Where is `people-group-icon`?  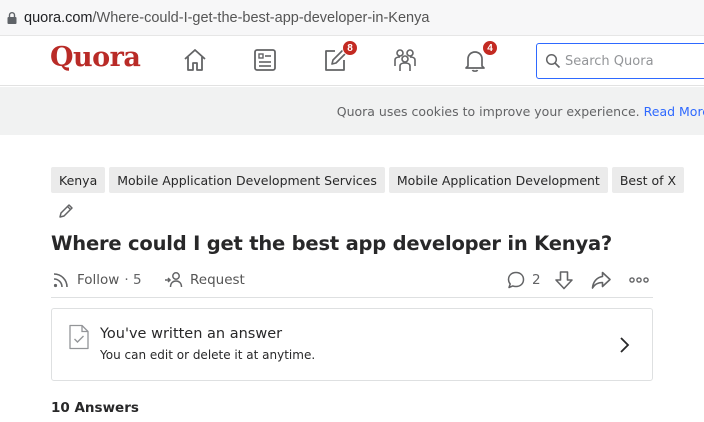
people-group-icon is located at coordinates (405, 60).